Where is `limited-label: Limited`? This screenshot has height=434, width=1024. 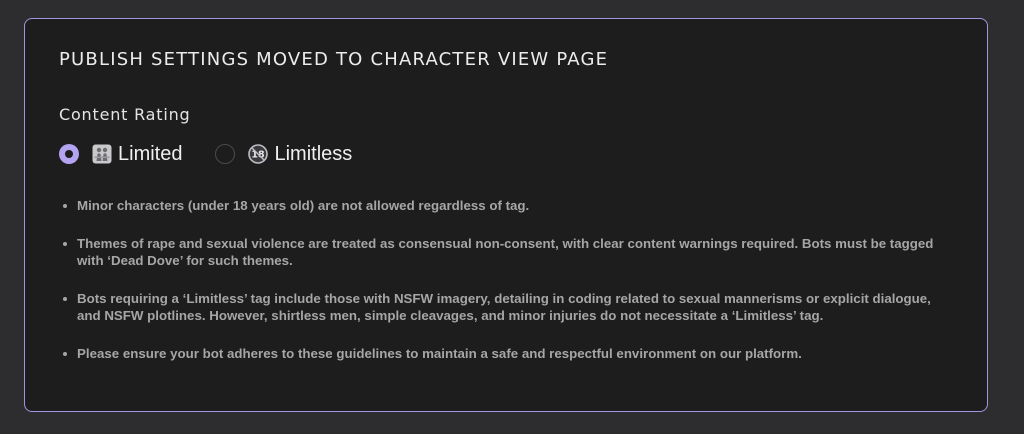 limited-label: Limited is located at coordinates (150, 153).